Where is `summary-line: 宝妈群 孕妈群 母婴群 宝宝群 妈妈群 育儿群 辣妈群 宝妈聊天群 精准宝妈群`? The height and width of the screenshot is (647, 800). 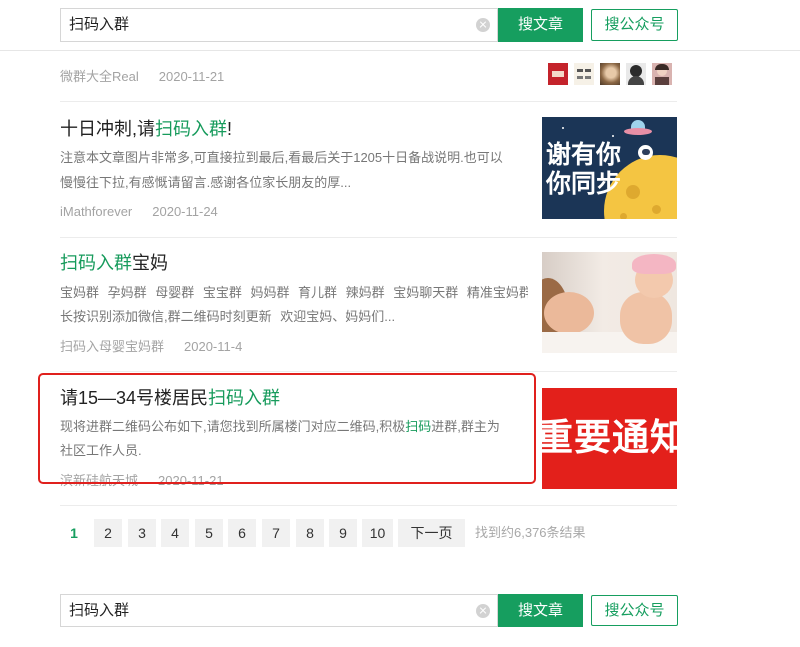 summary-line: 宝妈群 孕妈群 母婴群 宝宝群 妈妈群 育儿群 辣妈群 宝妈聊天群 精准宝妈群 is located at coordinates (294, 293).